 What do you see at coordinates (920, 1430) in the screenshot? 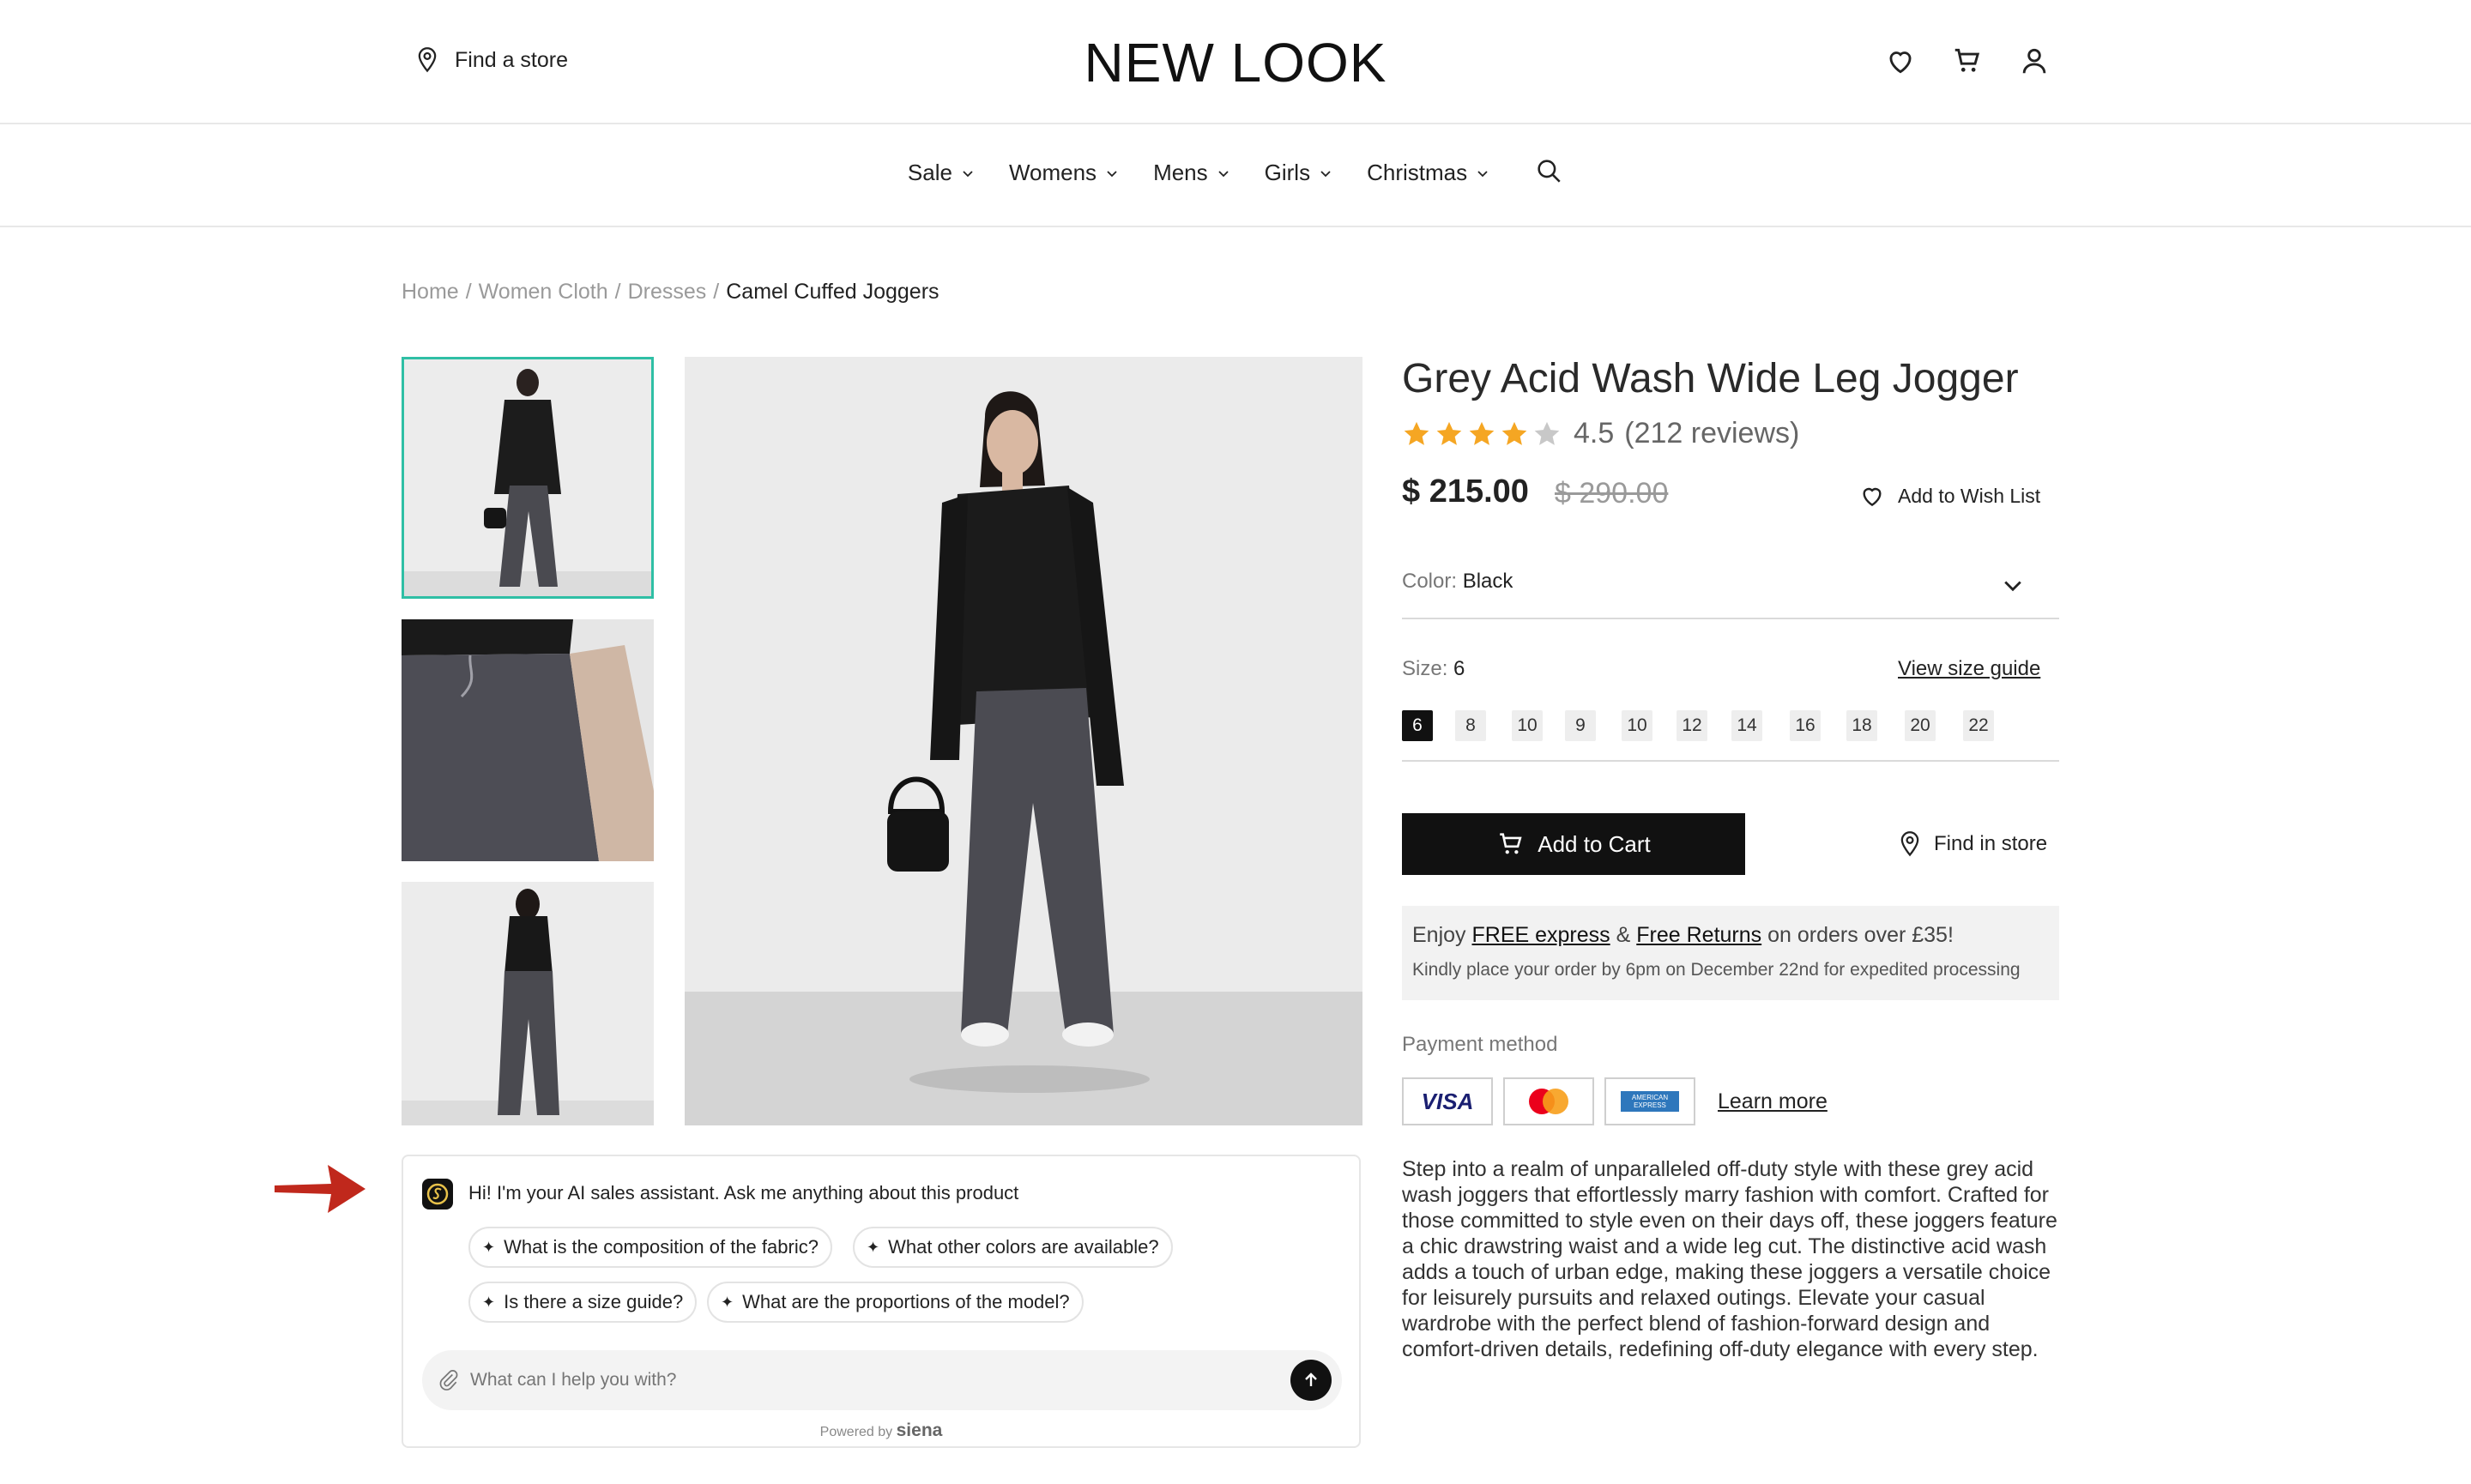
I see `siena-brand: siena` at bounding box center [920, 1430].